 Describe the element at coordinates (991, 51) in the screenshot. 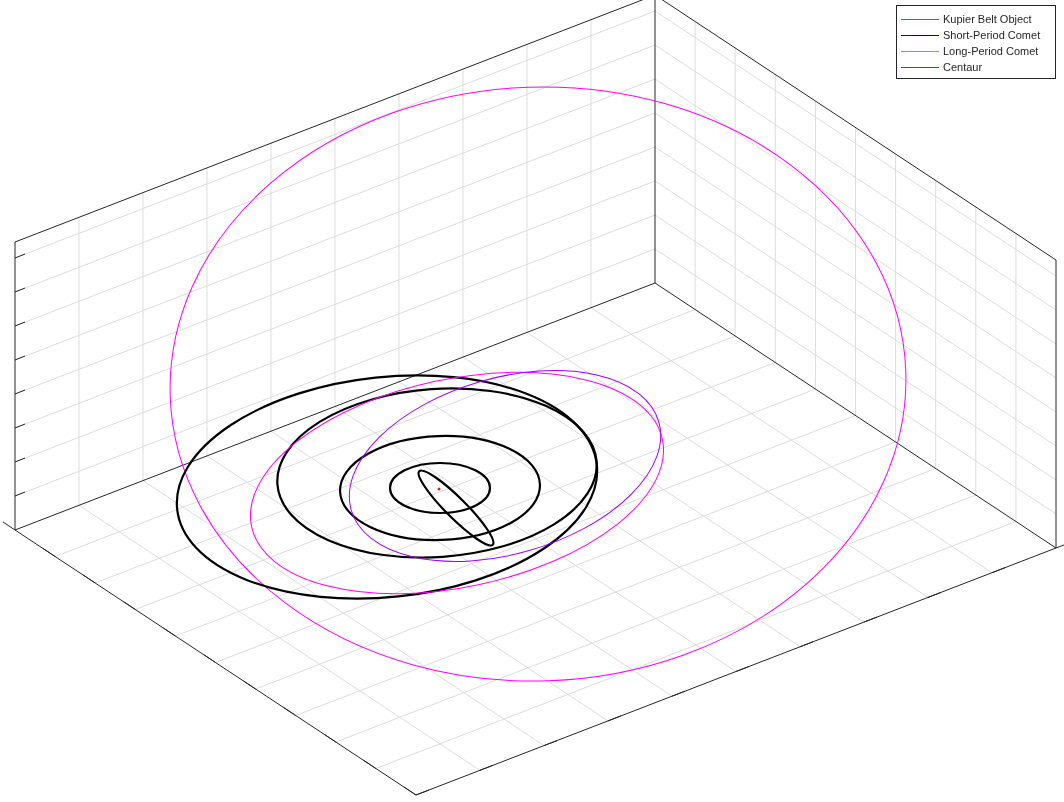

I see `legend-label: Long-Period Comet` at that location.